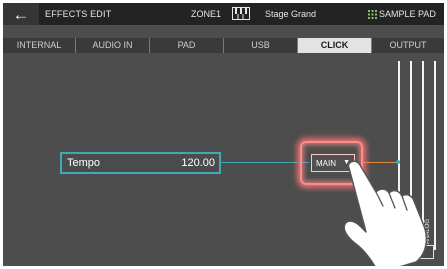  I want to click on sample-pad-label: SAMPLE PAD, so click(407, 14).